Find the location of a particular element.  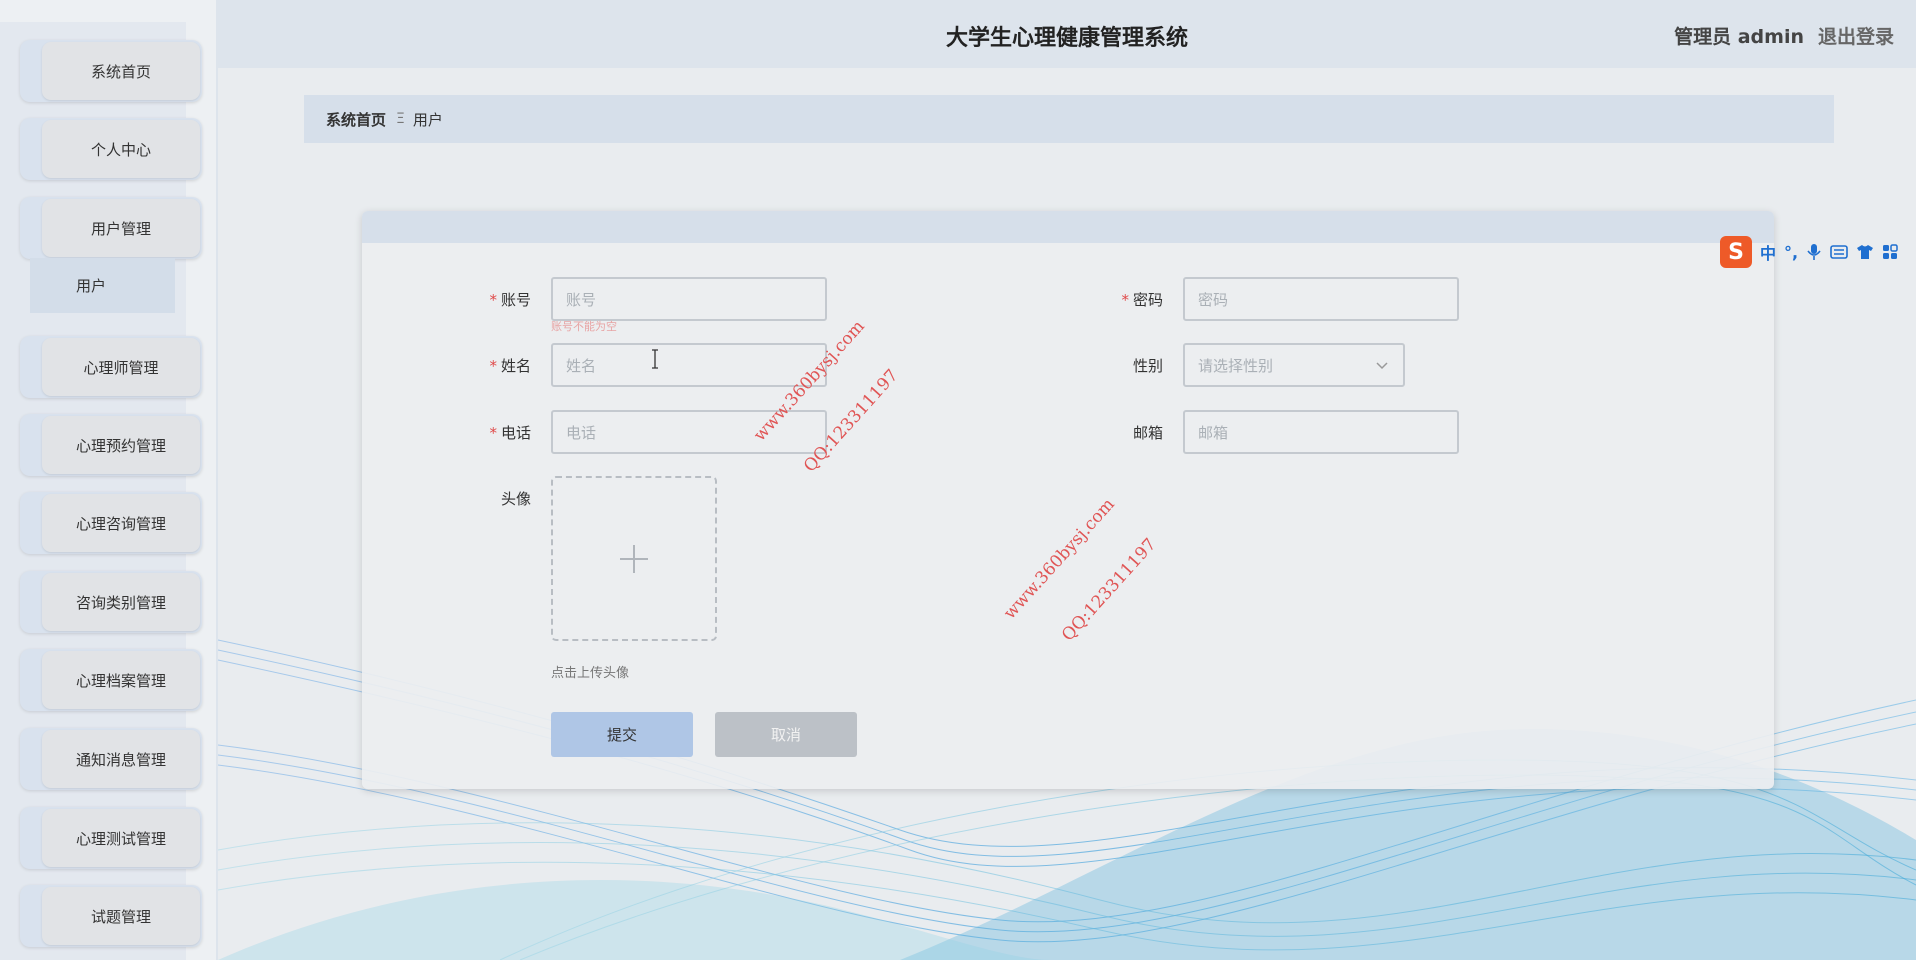

toolbox-icon is located at coordinates (1890, 252).